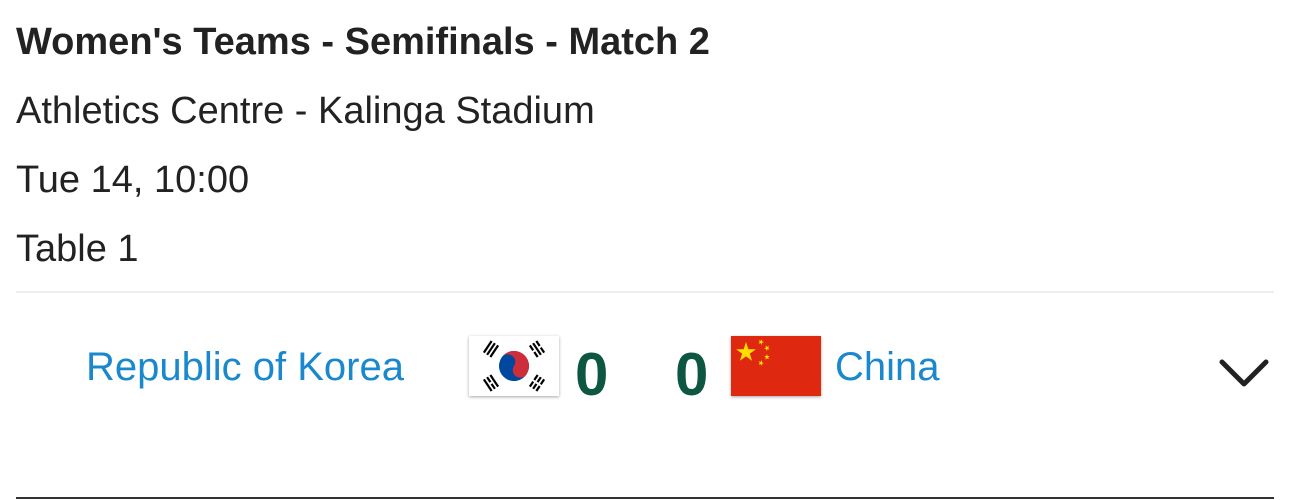 The image size is (1290, 500). Describe the element at coordinates (514, 366) in the screenshot. I see `korea-flag-icon` at that location.